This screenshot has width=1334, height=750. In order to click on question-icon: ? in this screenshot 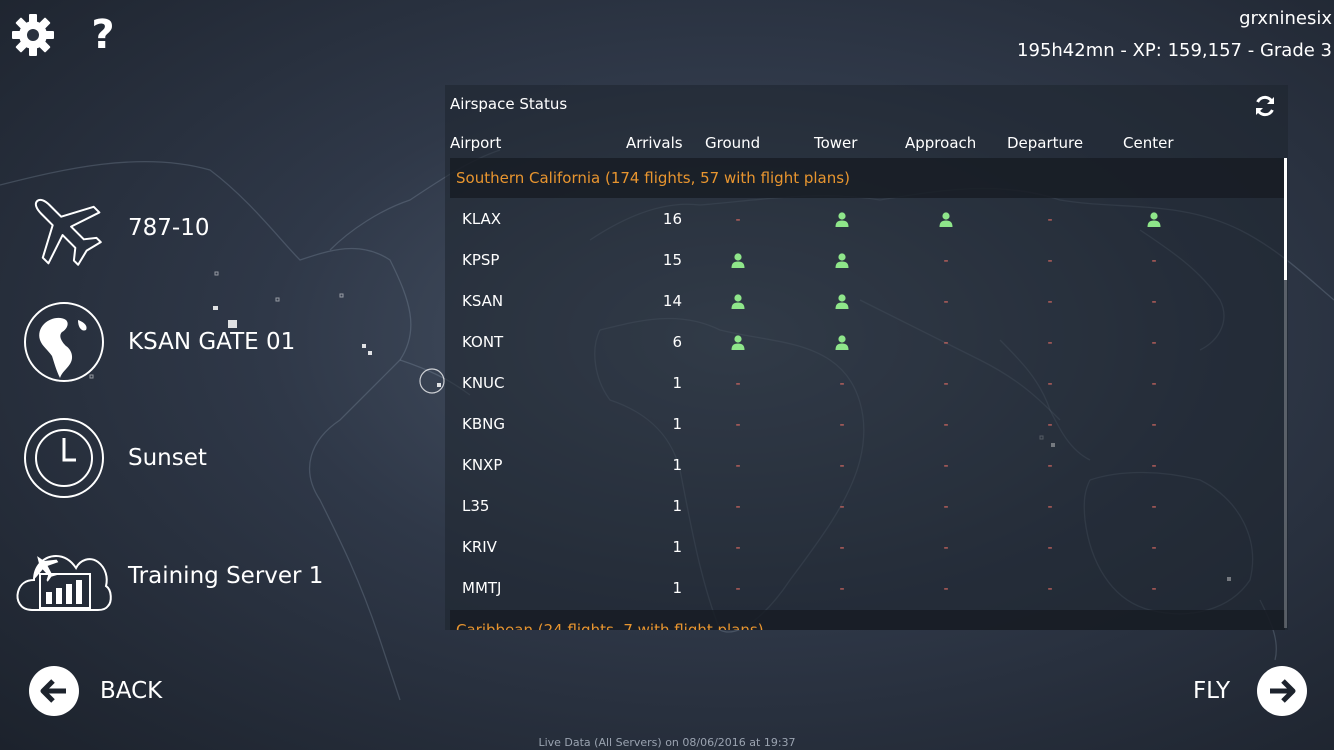, I will do `click(103, 35)`.